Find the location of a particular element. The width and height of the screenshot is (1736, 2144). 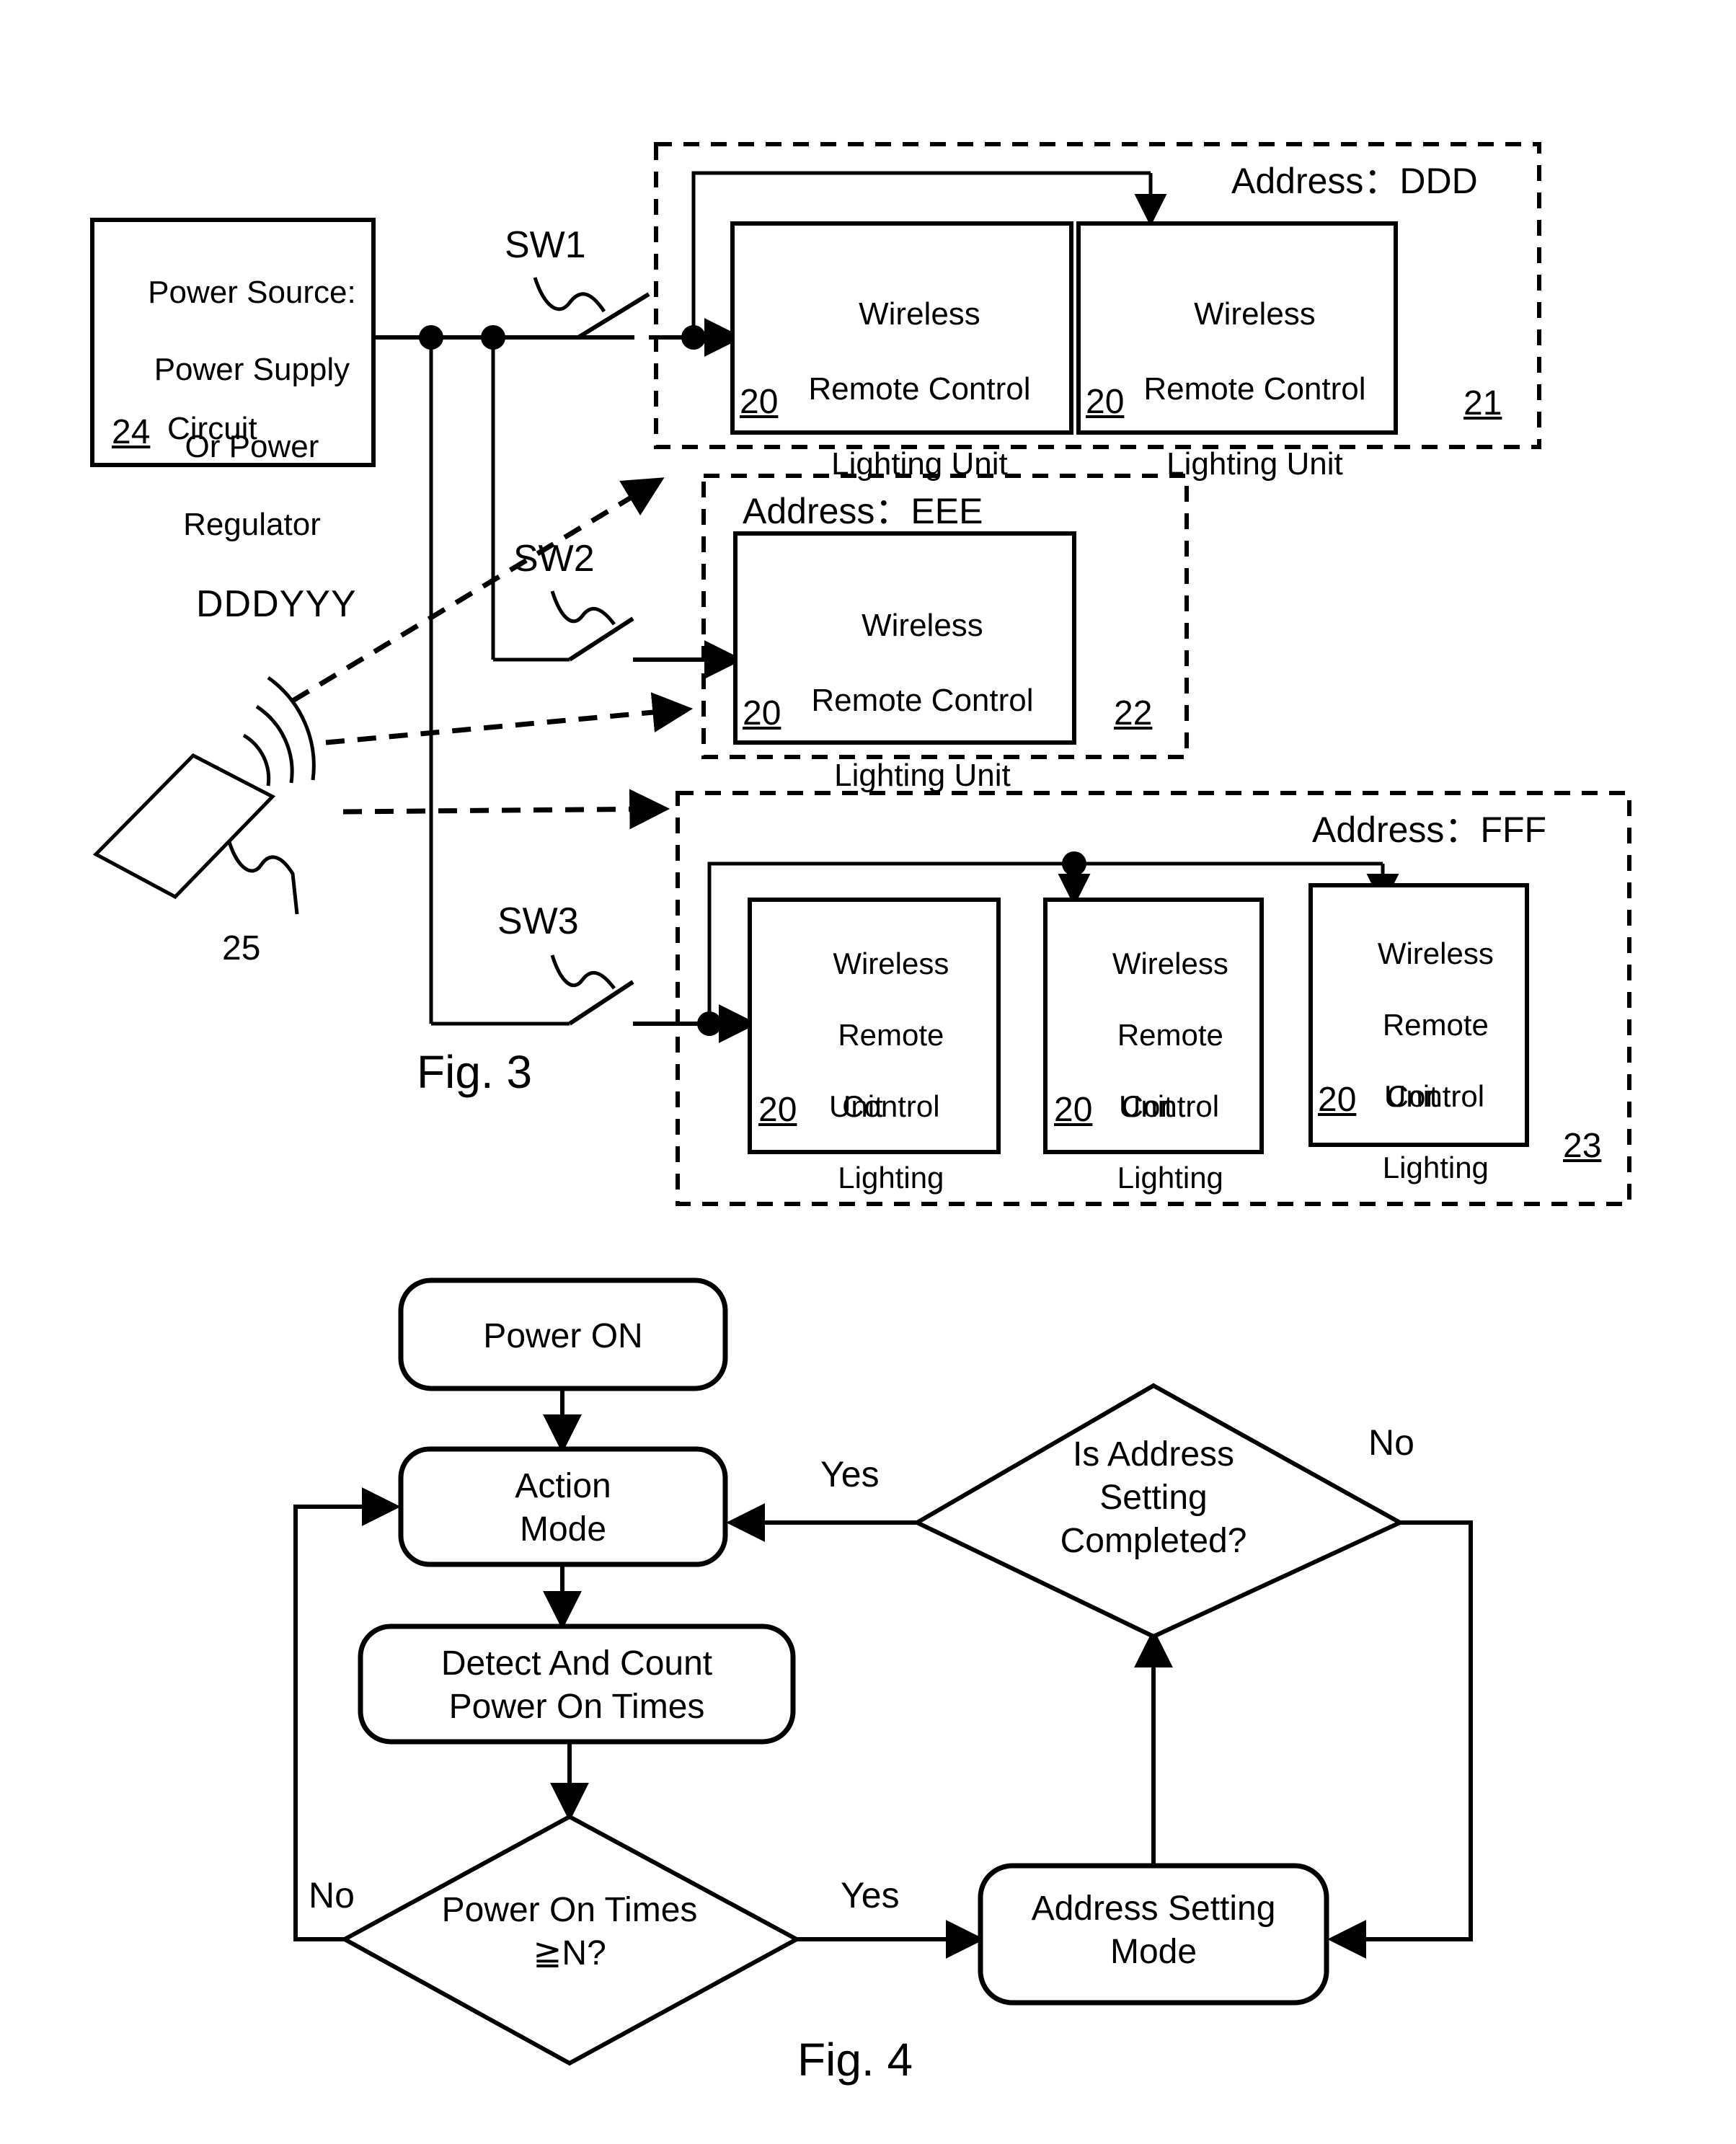

edge-label-completed-yes: Yes is located at coordinates (850, 1474).